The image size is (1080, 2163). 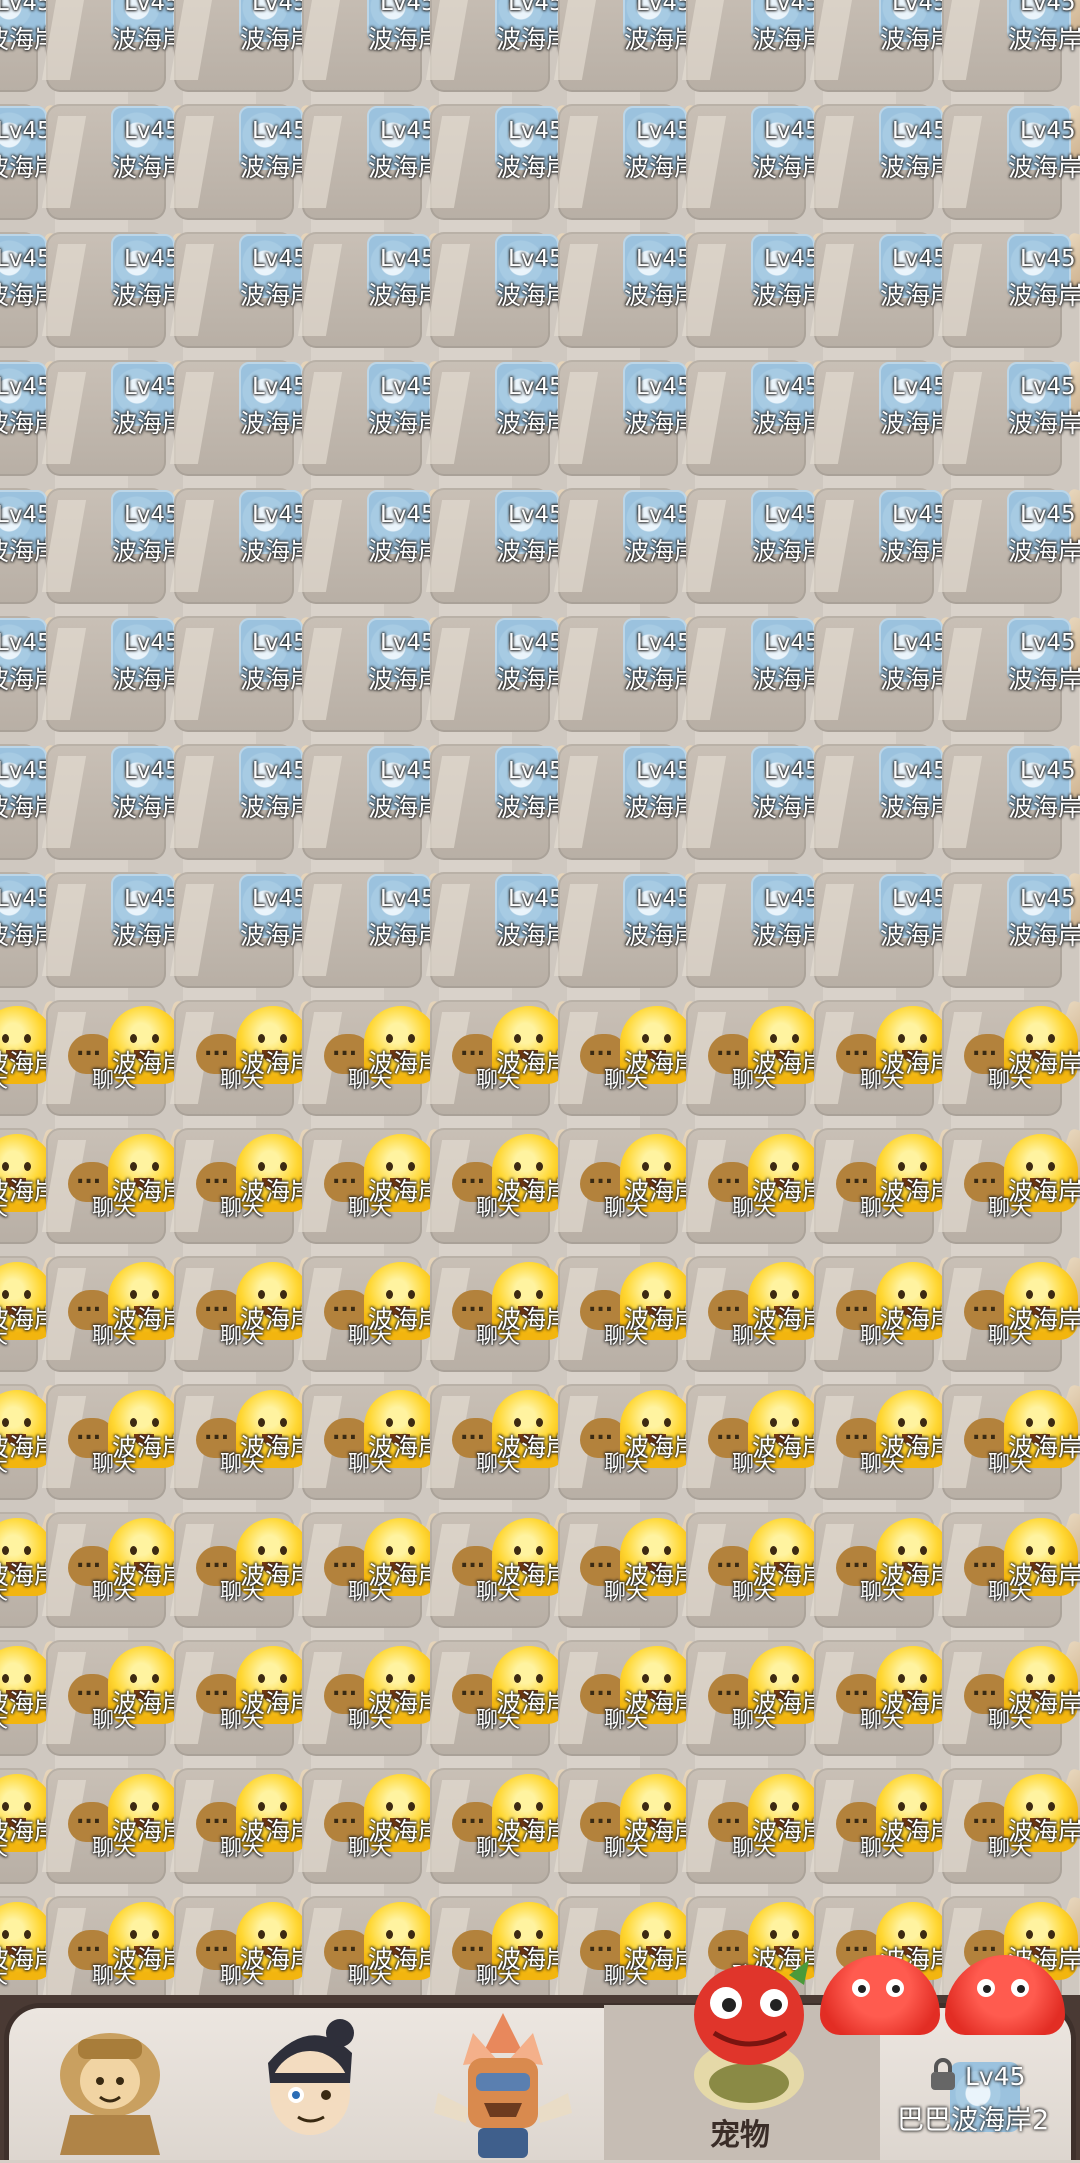 I want to click on nav-item-hero-lion, so click(x=110, y=2082).